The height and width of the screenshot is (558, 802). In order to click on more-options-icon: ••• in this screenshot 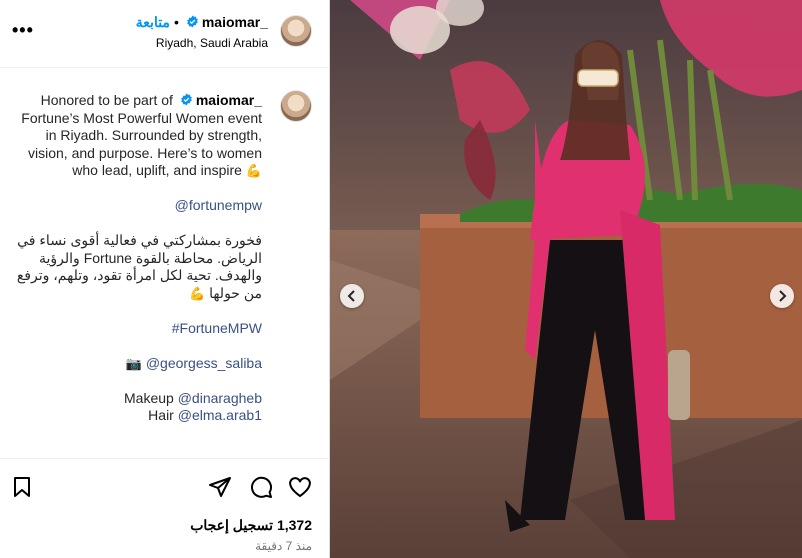, I will do `click(23, 30)`.